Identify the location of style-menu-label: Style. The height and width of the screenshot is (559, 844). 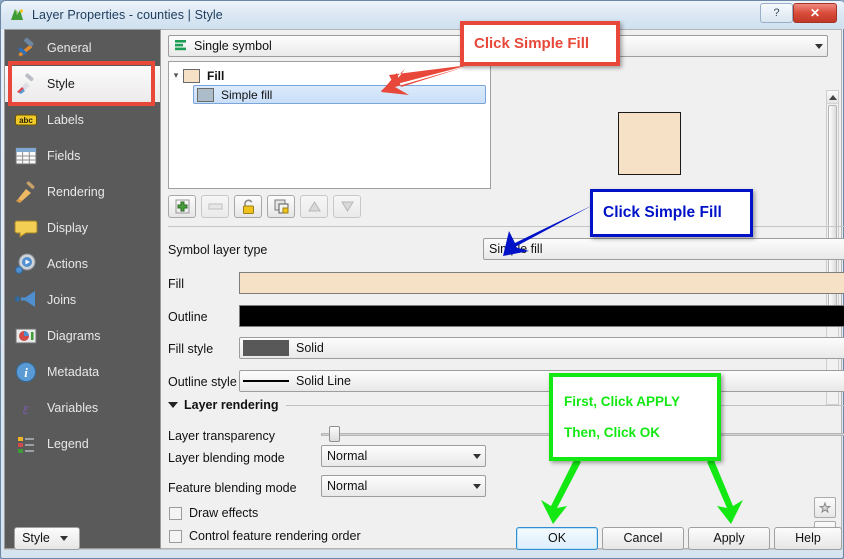
(36, 538).